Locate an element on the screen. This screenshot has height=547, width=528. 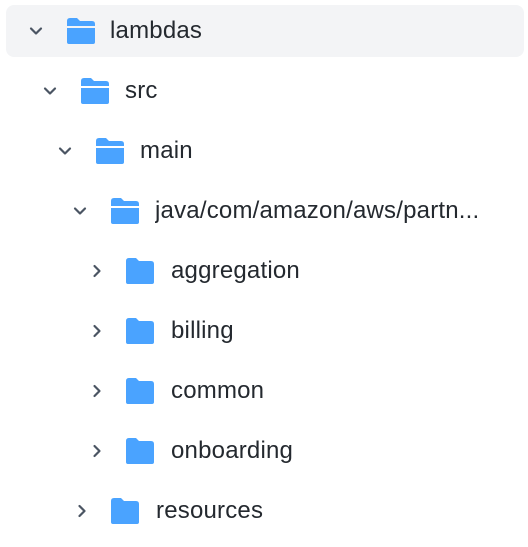
tree-item-main: main is located at coordinates (265, 151).